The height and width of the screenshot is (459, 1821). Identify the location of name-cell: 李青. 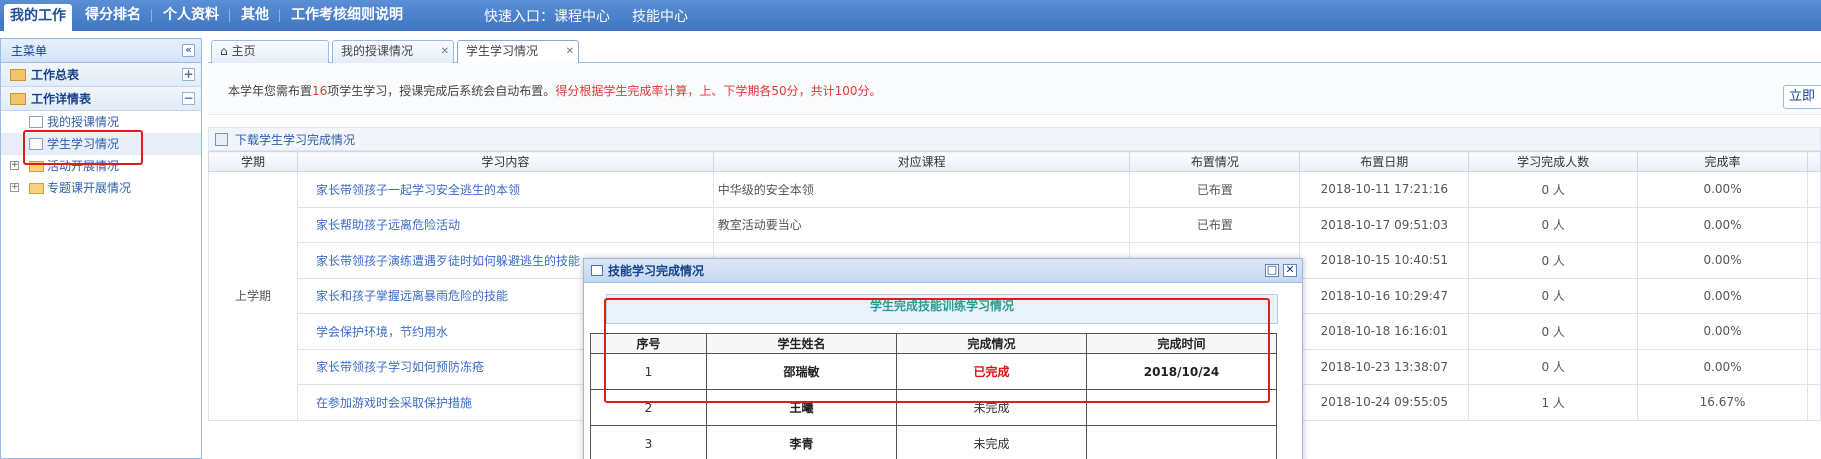
(801, 442).